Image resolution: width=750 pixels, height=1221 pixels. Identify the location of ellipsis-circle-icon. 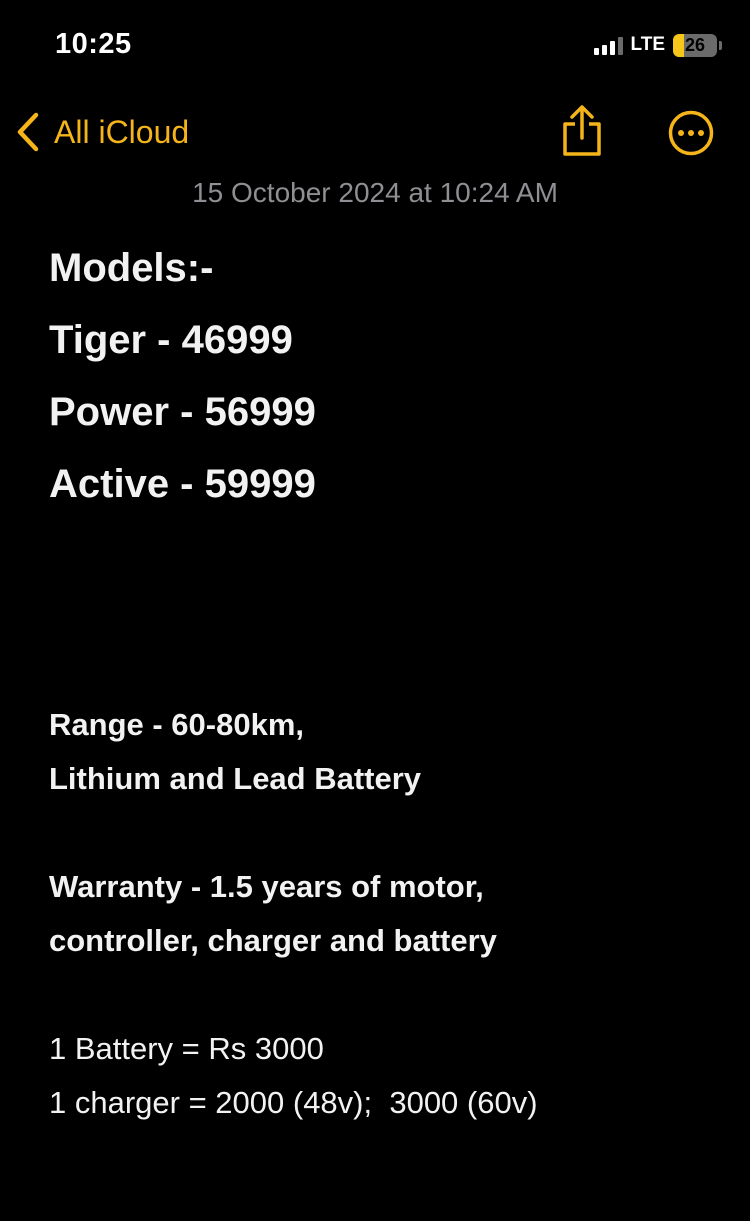
(691, 133).